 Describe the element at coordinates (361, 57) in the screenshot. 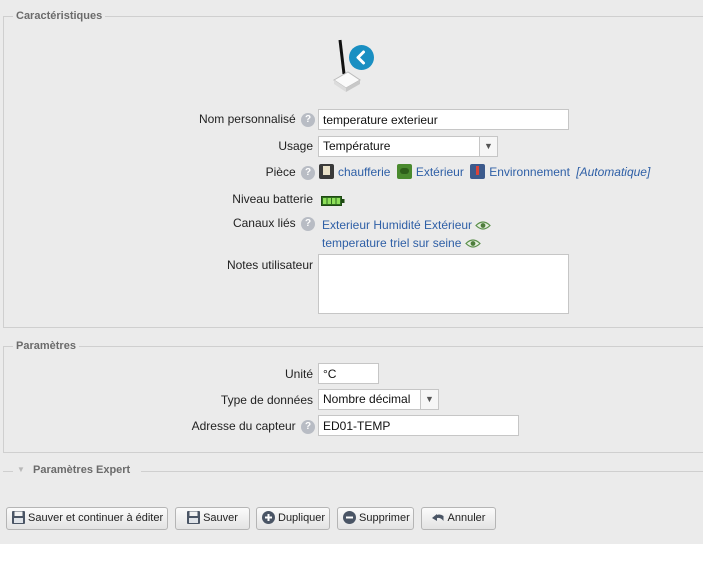

I see `back-arrow-badge-icon` at that location.